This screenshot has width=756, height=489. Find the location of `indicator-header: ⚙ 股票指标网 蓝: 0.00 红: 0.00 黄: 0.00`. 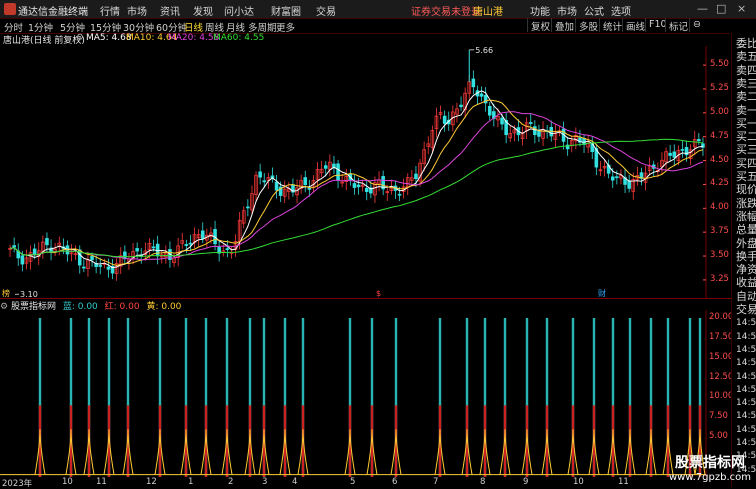

indicator-header: ⚙ 股票指标网 蓝: 0.00 红: 0.00 黄: 0.00 is located at coordinates (90, 305).